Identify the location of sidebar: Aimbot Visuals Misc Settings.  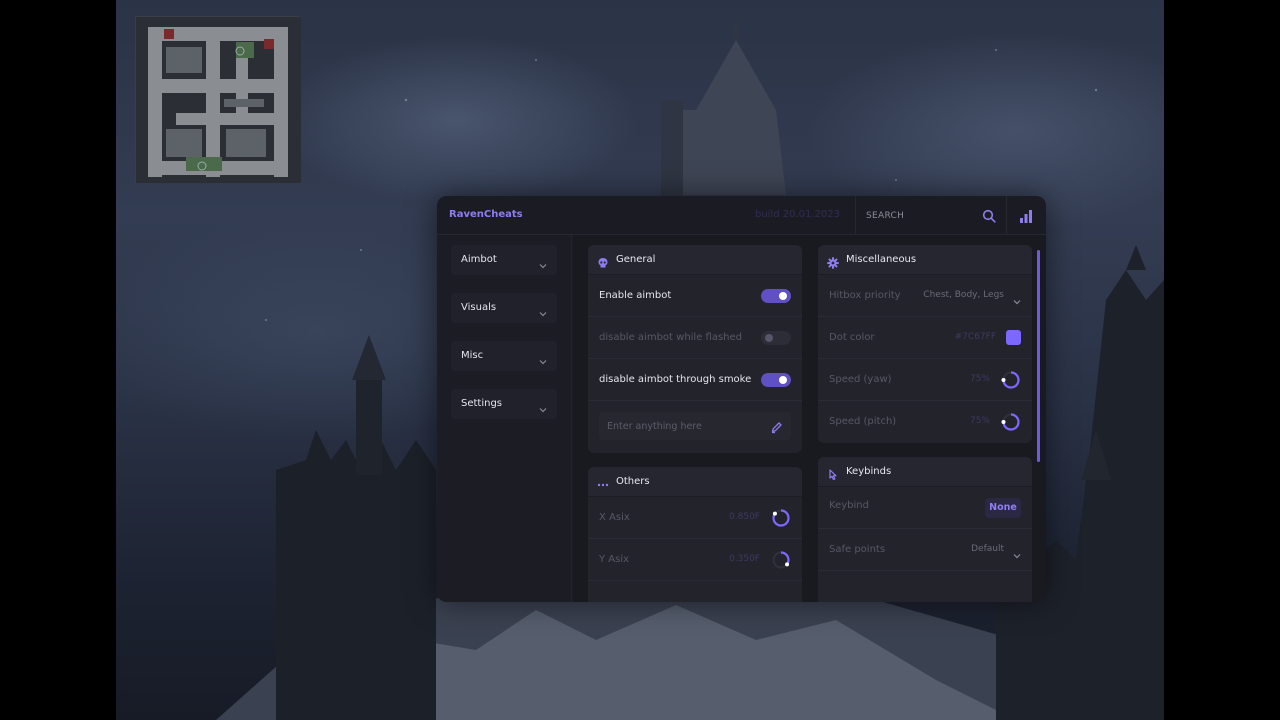
(504, 418).